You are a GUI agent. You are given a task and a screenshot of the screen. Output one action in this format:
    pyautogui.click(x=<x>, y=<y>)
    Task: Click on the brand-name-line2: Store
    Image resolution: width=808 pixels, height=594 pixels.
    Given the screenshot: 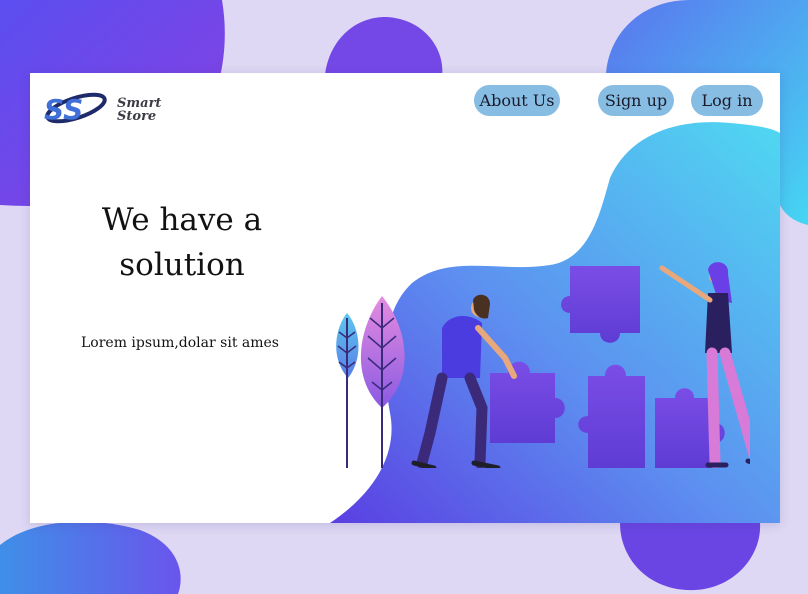 What is the action you would take?
    pyautogui.click(x=137, y=116)
    